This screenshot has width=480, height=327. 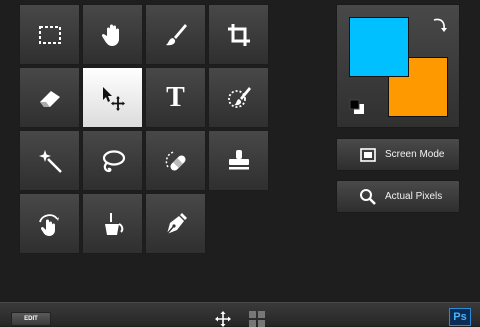 I want to click on bucket-icon, so click(x=113, y=223).